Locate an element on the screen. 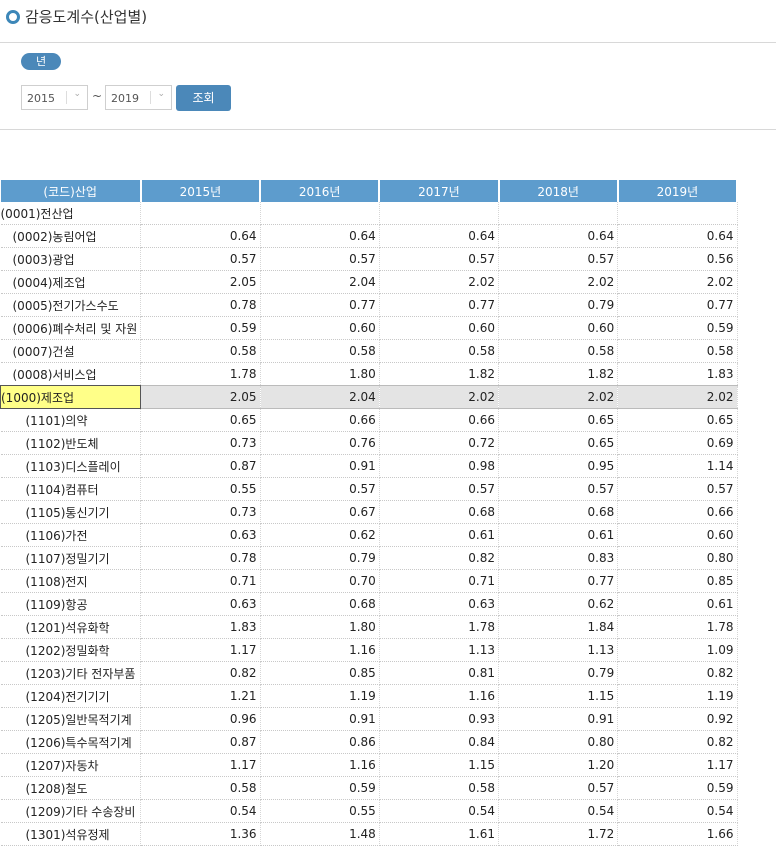 This screenshot has width=776, height=846. table-row: (1202)정밀화학 1.17 1.16 1.13 1.13 1.09 is located at coordinates (369, 650).